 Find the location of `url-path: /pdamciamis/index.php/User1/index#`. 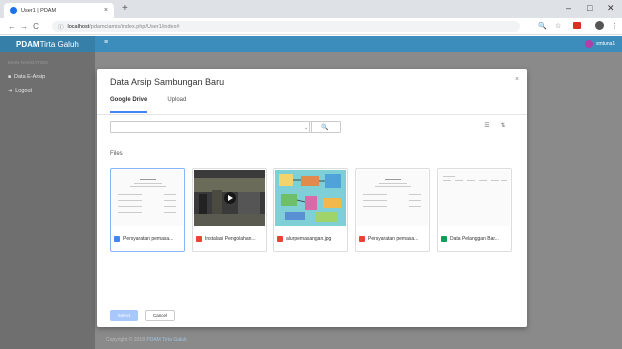

url-path: /pdamciamis/index.php/User1/index# is located at coordinates (134, 26).